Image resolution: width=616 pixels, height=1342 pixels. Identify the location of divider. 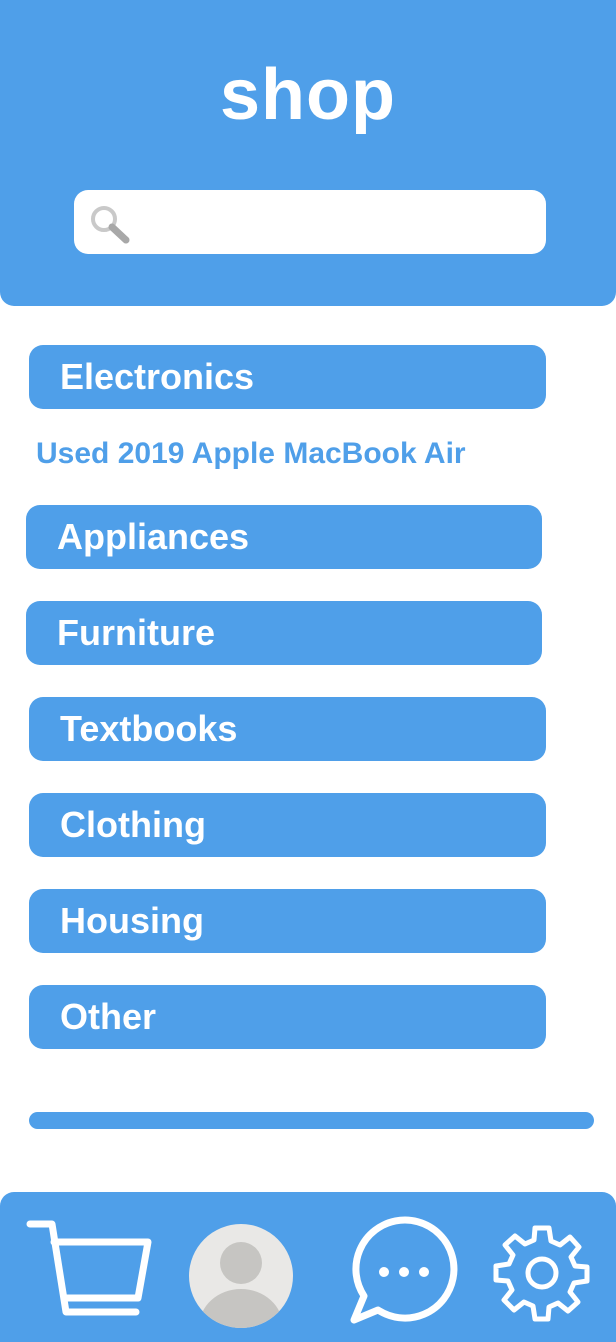
(311, 1120).